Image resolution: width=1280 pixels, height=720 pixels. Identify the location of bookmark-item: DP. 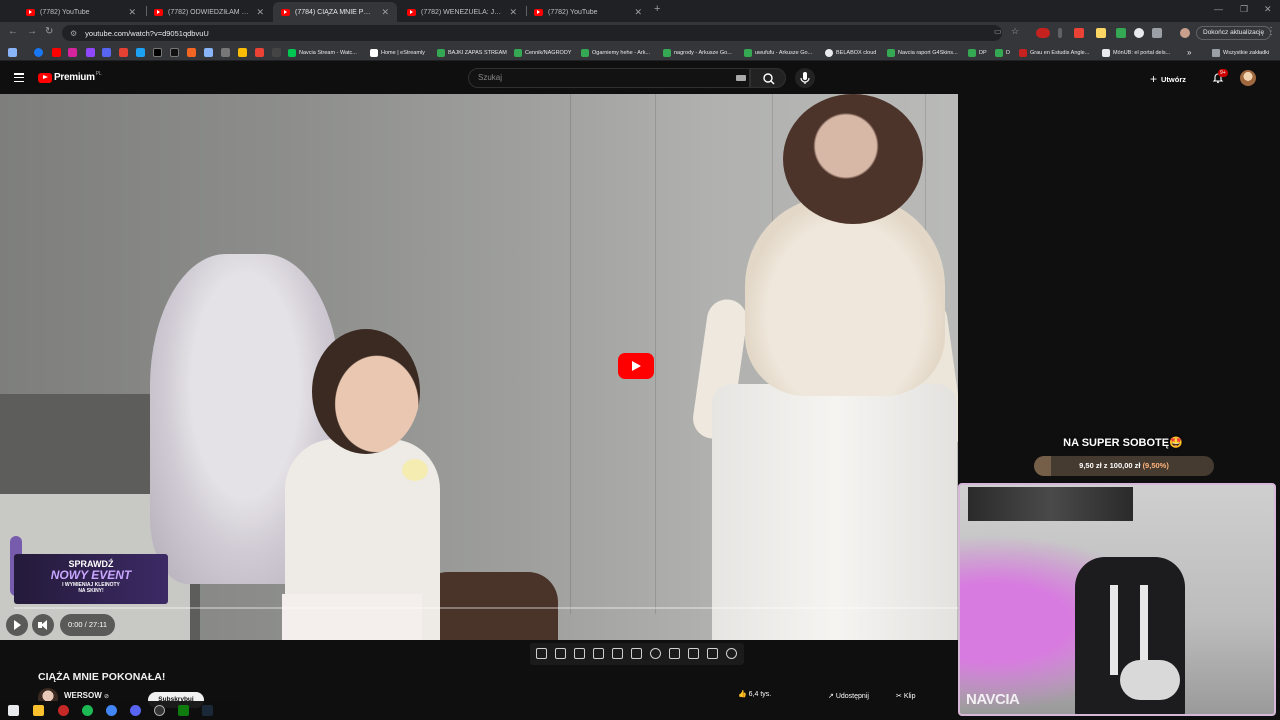
(977, 52).